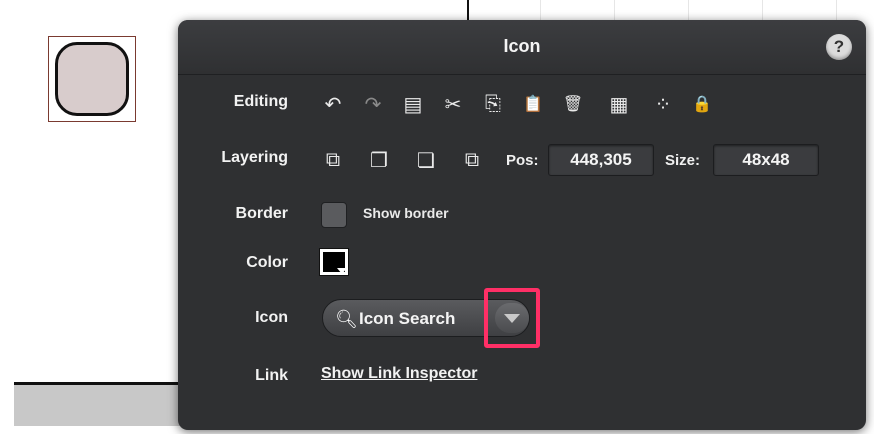  I want to click on search-icon: 🔍︎, so click(346, 319).